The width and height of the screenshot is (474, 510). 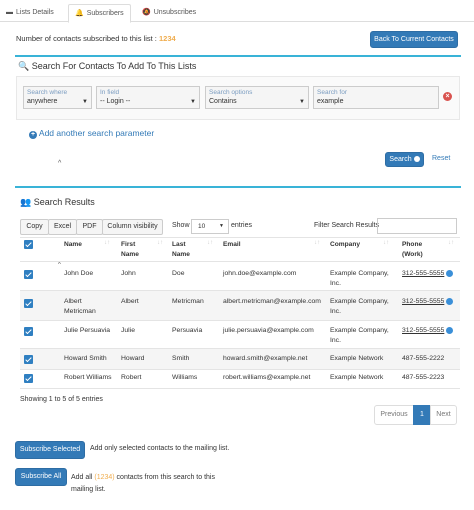 I want to click on show-label: Show, so click(x=181, y=225).